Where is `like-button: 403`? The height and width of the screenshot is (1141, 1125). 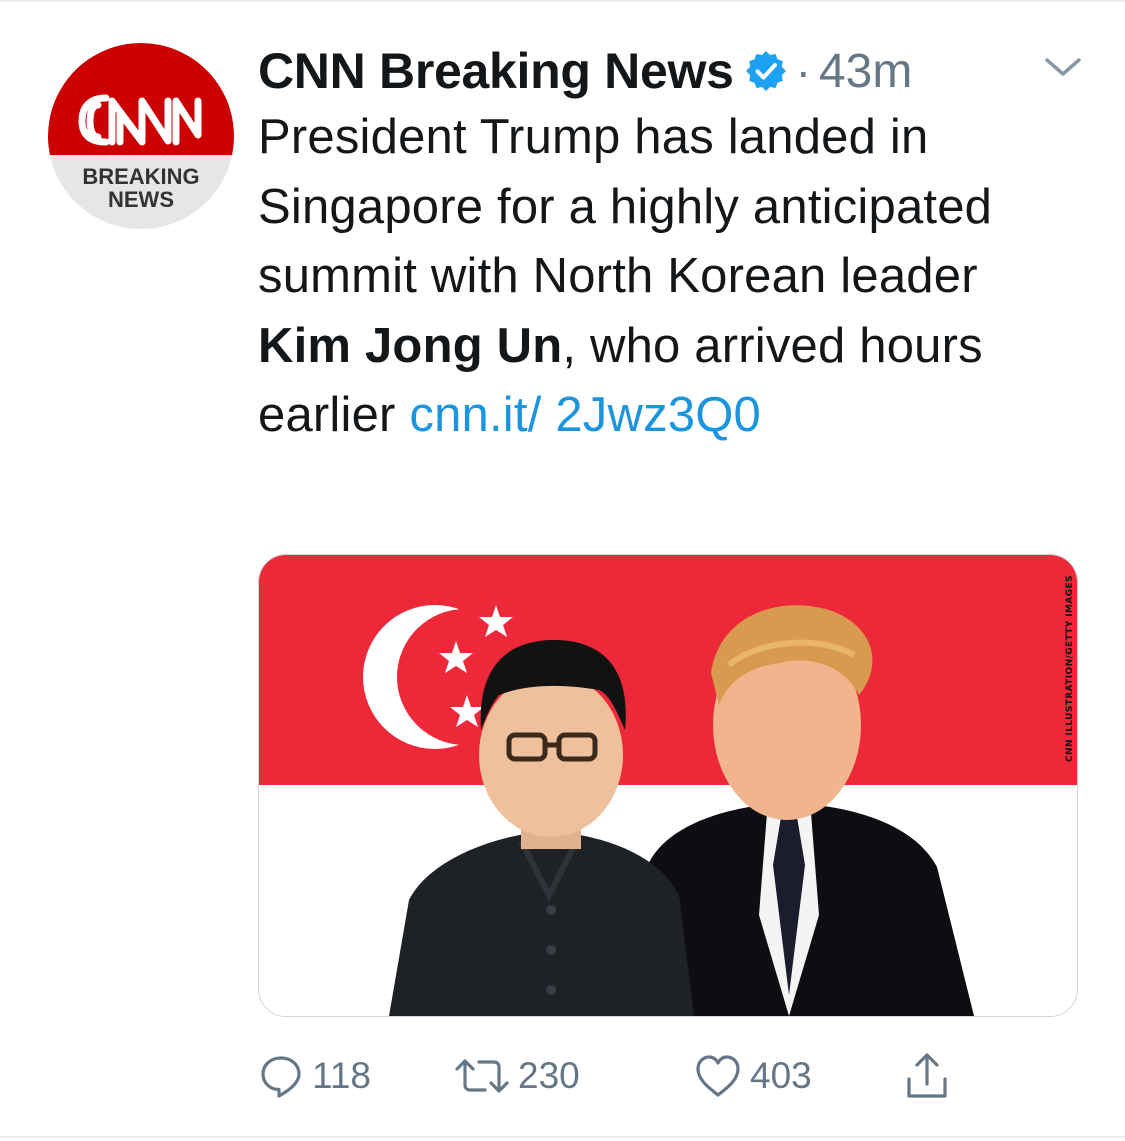
like-button: 403 is located at coordinates (753, 1076).